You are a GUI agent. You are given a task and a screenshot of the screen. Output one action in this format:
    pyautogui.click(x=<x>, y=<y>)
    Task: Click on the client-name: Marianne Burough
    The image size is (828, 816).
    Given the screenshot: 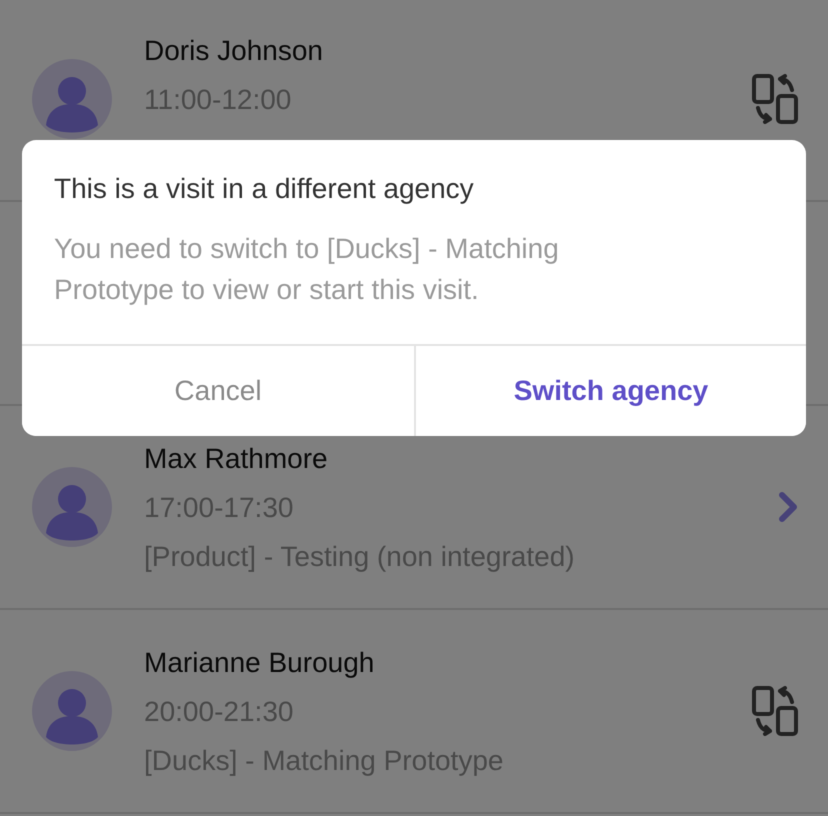 What is the action you would take?
    pyautogui.click(x=260, y=662)
    